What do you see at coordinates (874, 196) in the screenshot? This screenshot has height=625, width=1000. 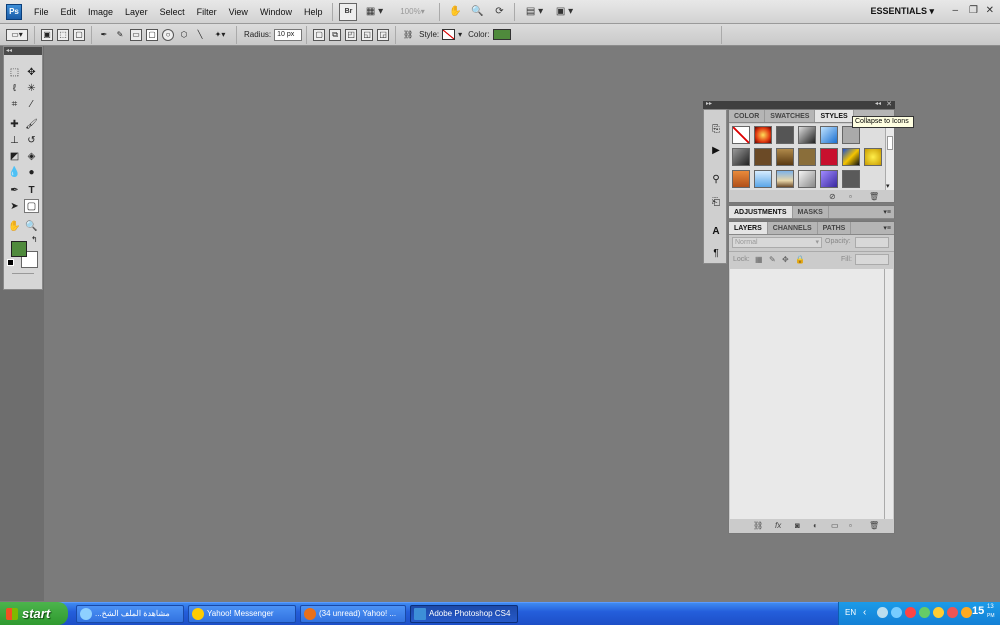 I see `trash-icon: 🗑` at bounding box center [874, 196].